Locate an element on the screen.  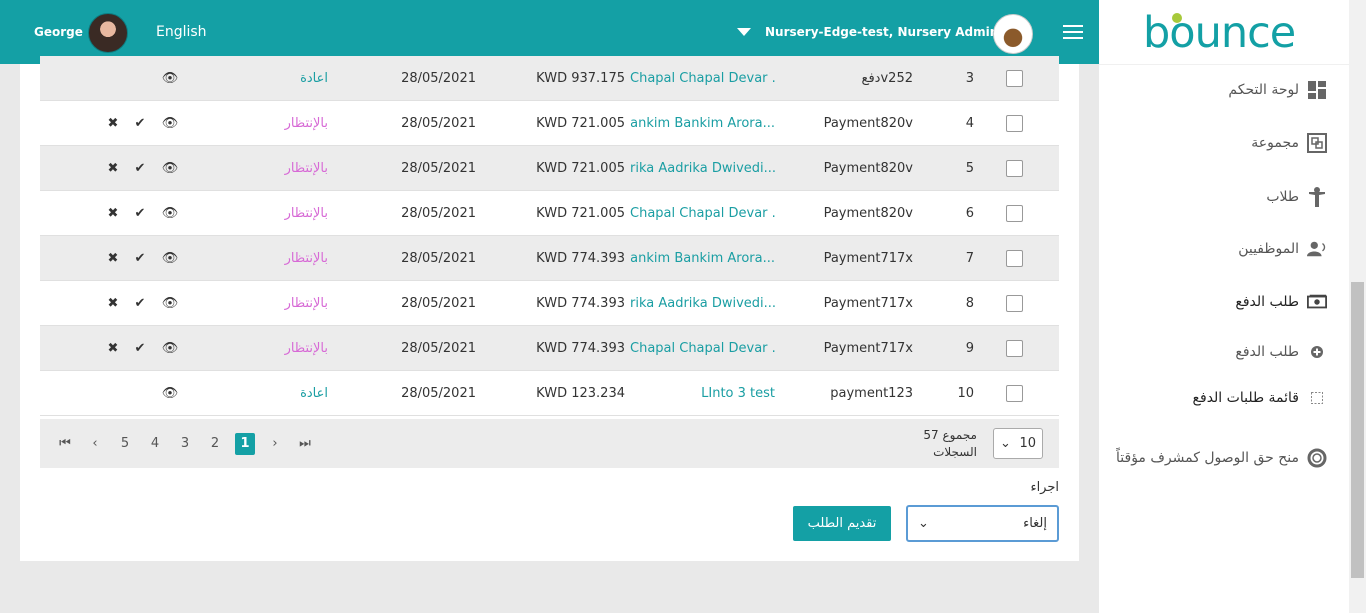
sidebar-item-staff: الموظفيين is located at coordinates (1282, 249).